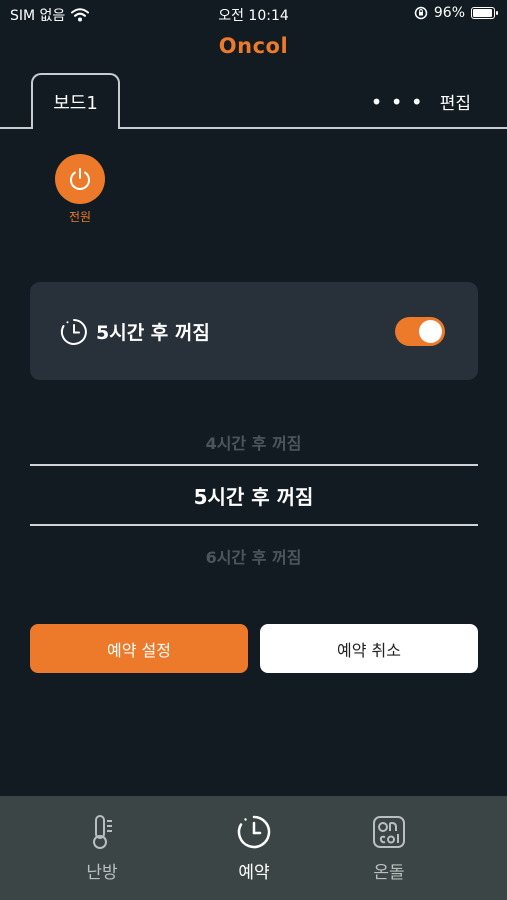 The image size is (507, 900). I want to click on nav-ondol: 온돌, so click(389, 848).